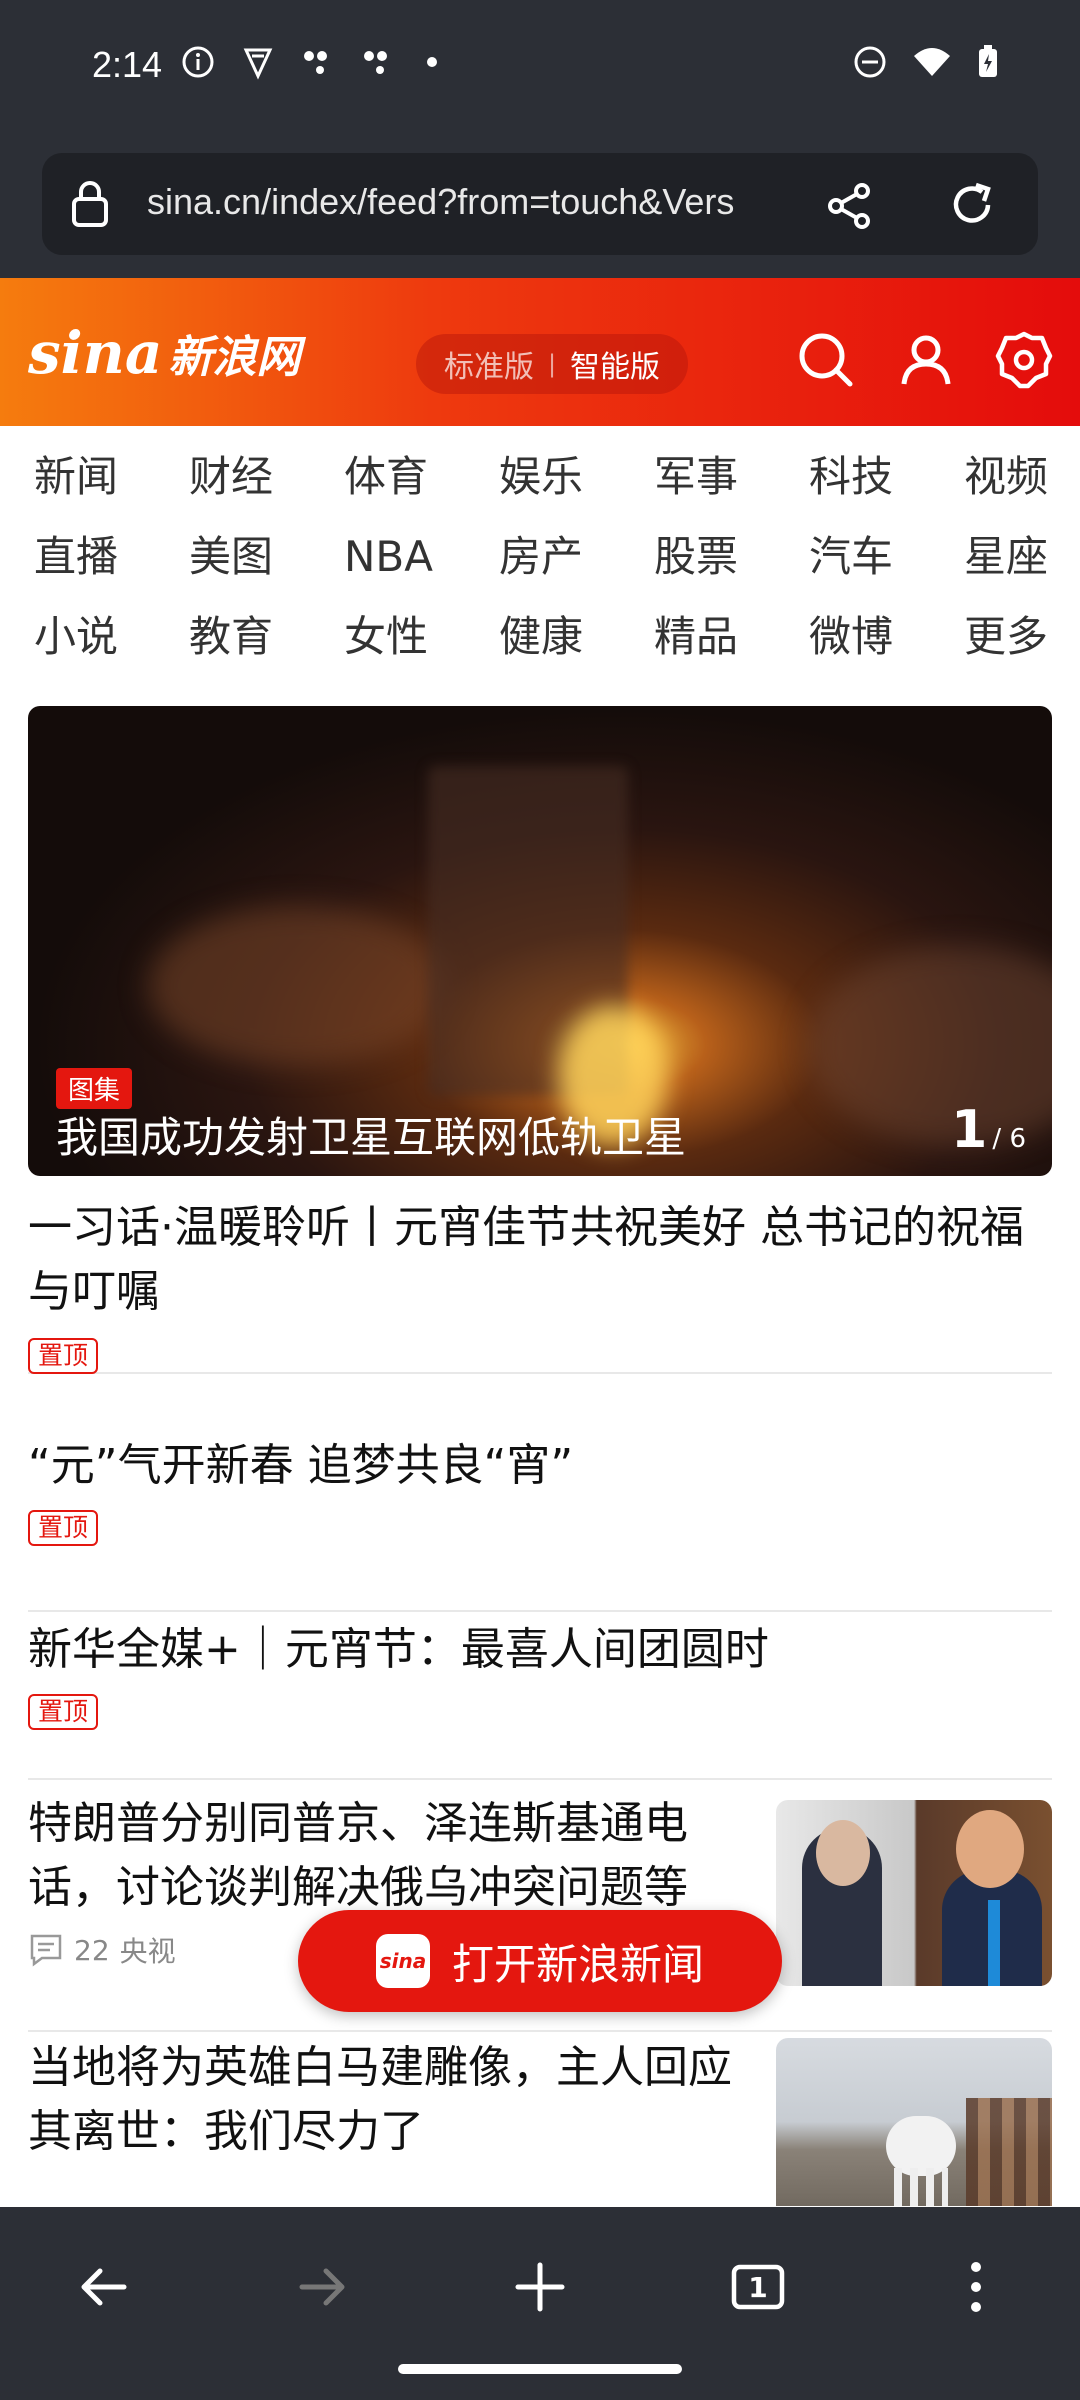  I want to click on vpn-shield-icon, so click(258, 64).